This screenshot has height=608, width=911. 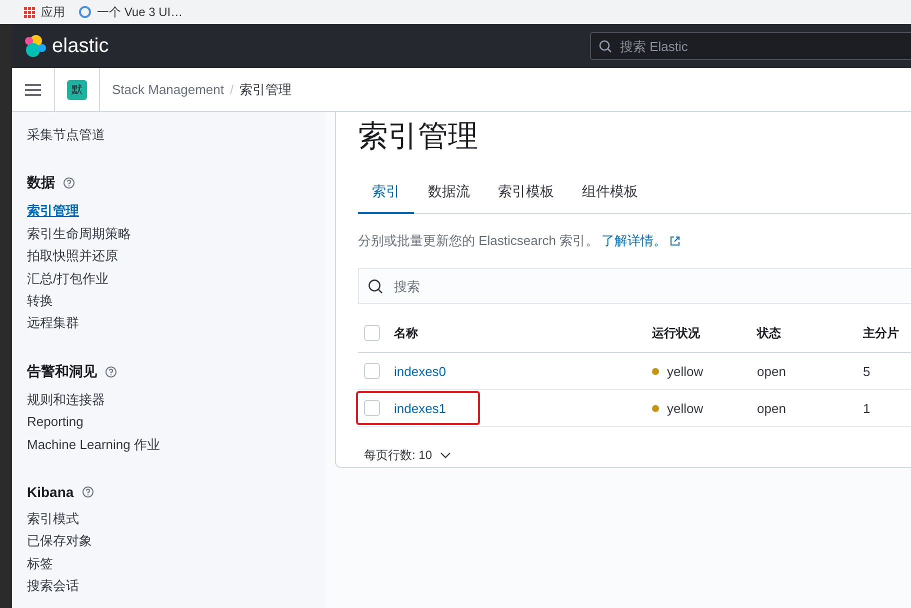 What do you see at coordinates (449, 194) in the screenshot?
I see `tab: 数据流` at bounding box center [449, 194].